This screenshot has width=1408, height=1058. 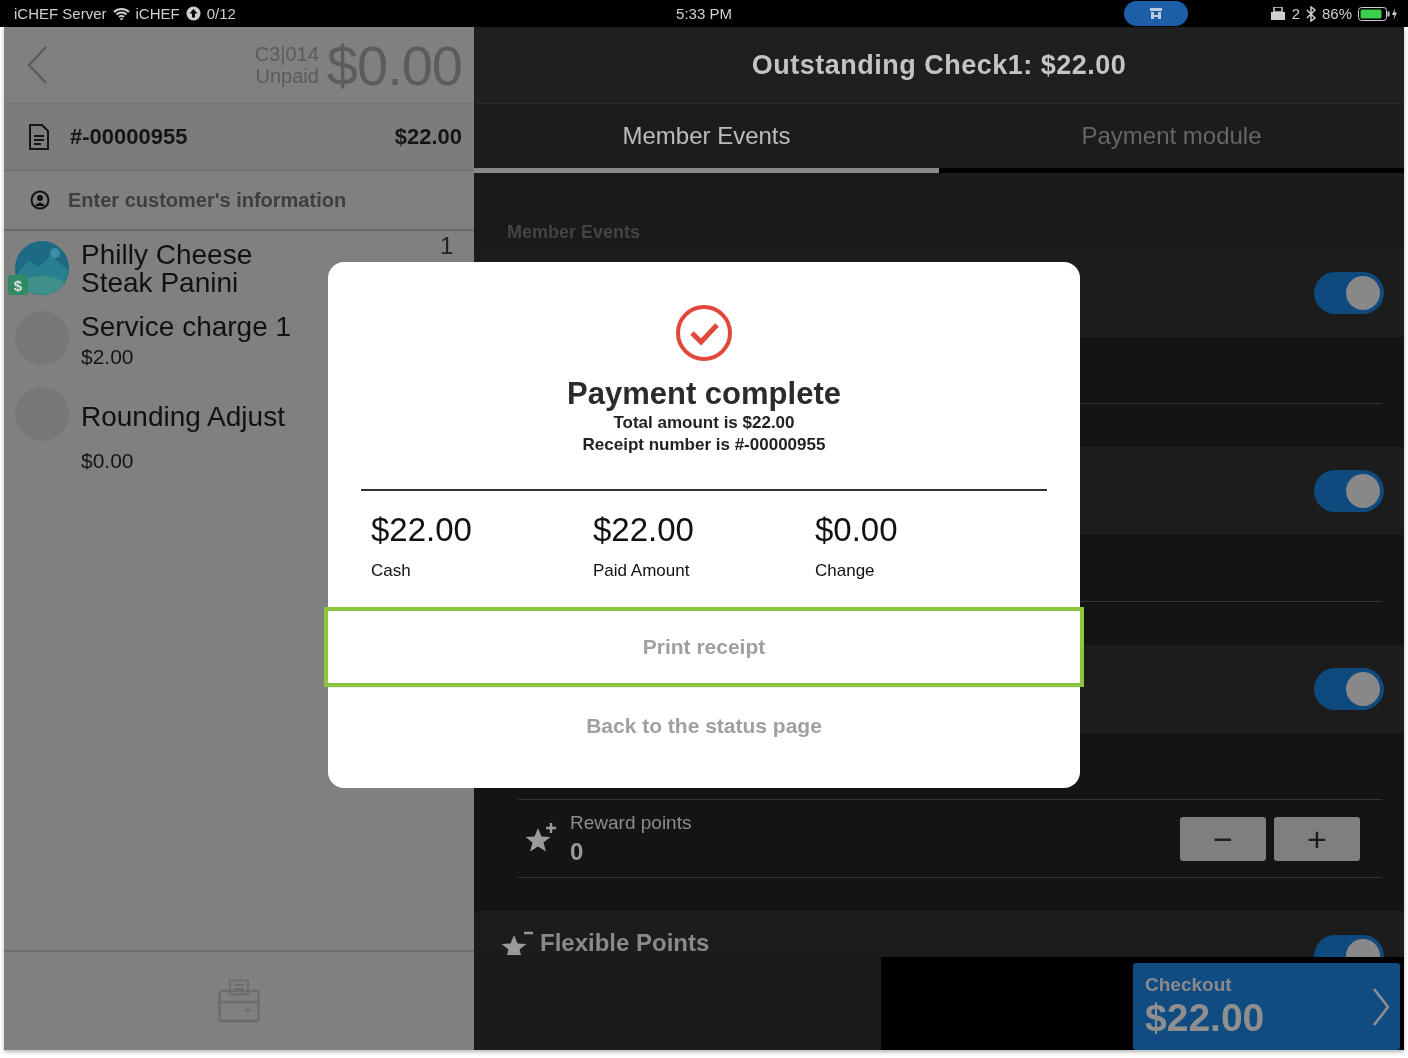 I want to click on customer-field: Enter customer's information, so click(x=239, y=201).